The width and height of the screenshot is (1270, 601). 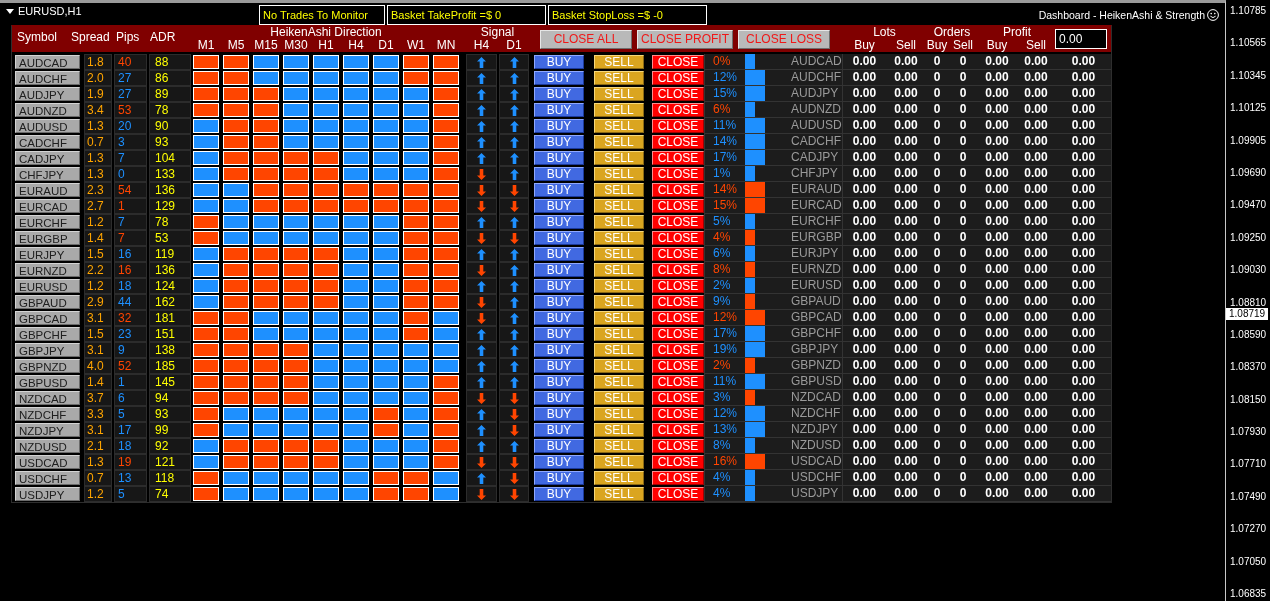 I want to click on symbol-button: USDCHF, so click(x=47, y=478).